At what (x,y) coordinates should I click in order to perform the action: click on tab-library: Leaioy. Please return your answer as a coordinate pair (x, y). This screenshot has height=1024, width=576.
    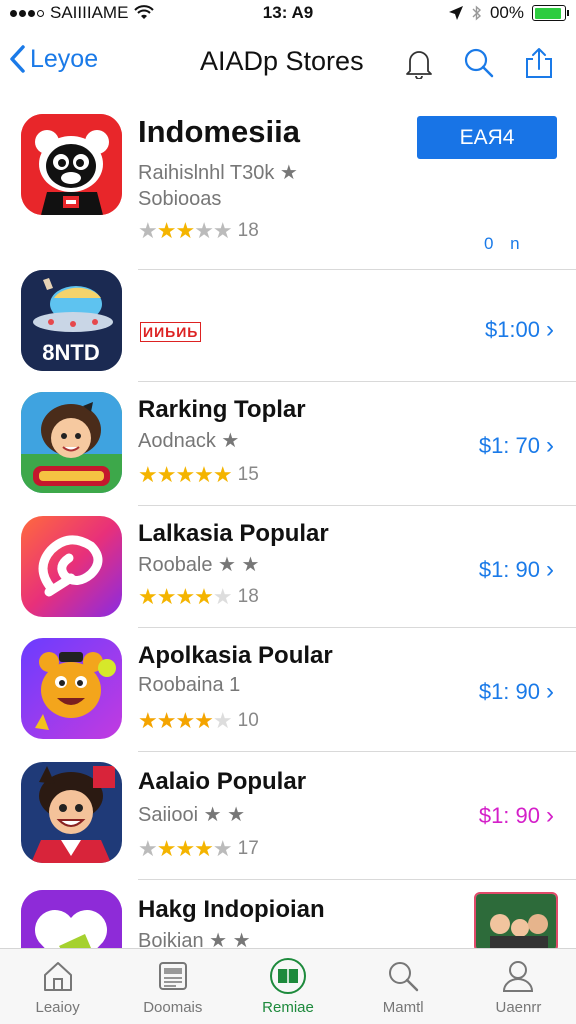
    Looking at the image, I should click on (57, 986).